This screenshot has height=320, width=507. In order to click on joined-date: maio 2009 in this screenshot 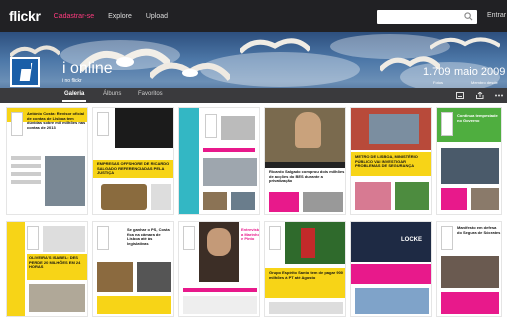, I will do `click(480, 72)`.